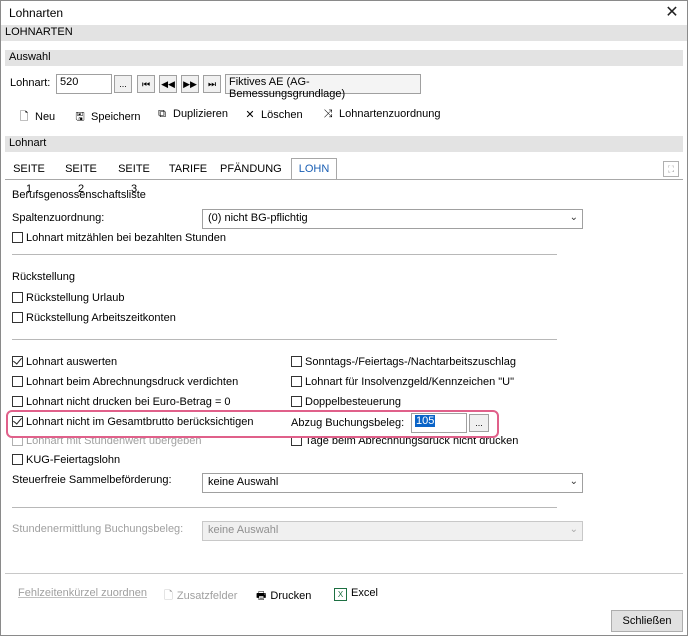  Describe the element at coordinates (425, 421) in the screenshot. I see `abzug-value: 105` at that location.